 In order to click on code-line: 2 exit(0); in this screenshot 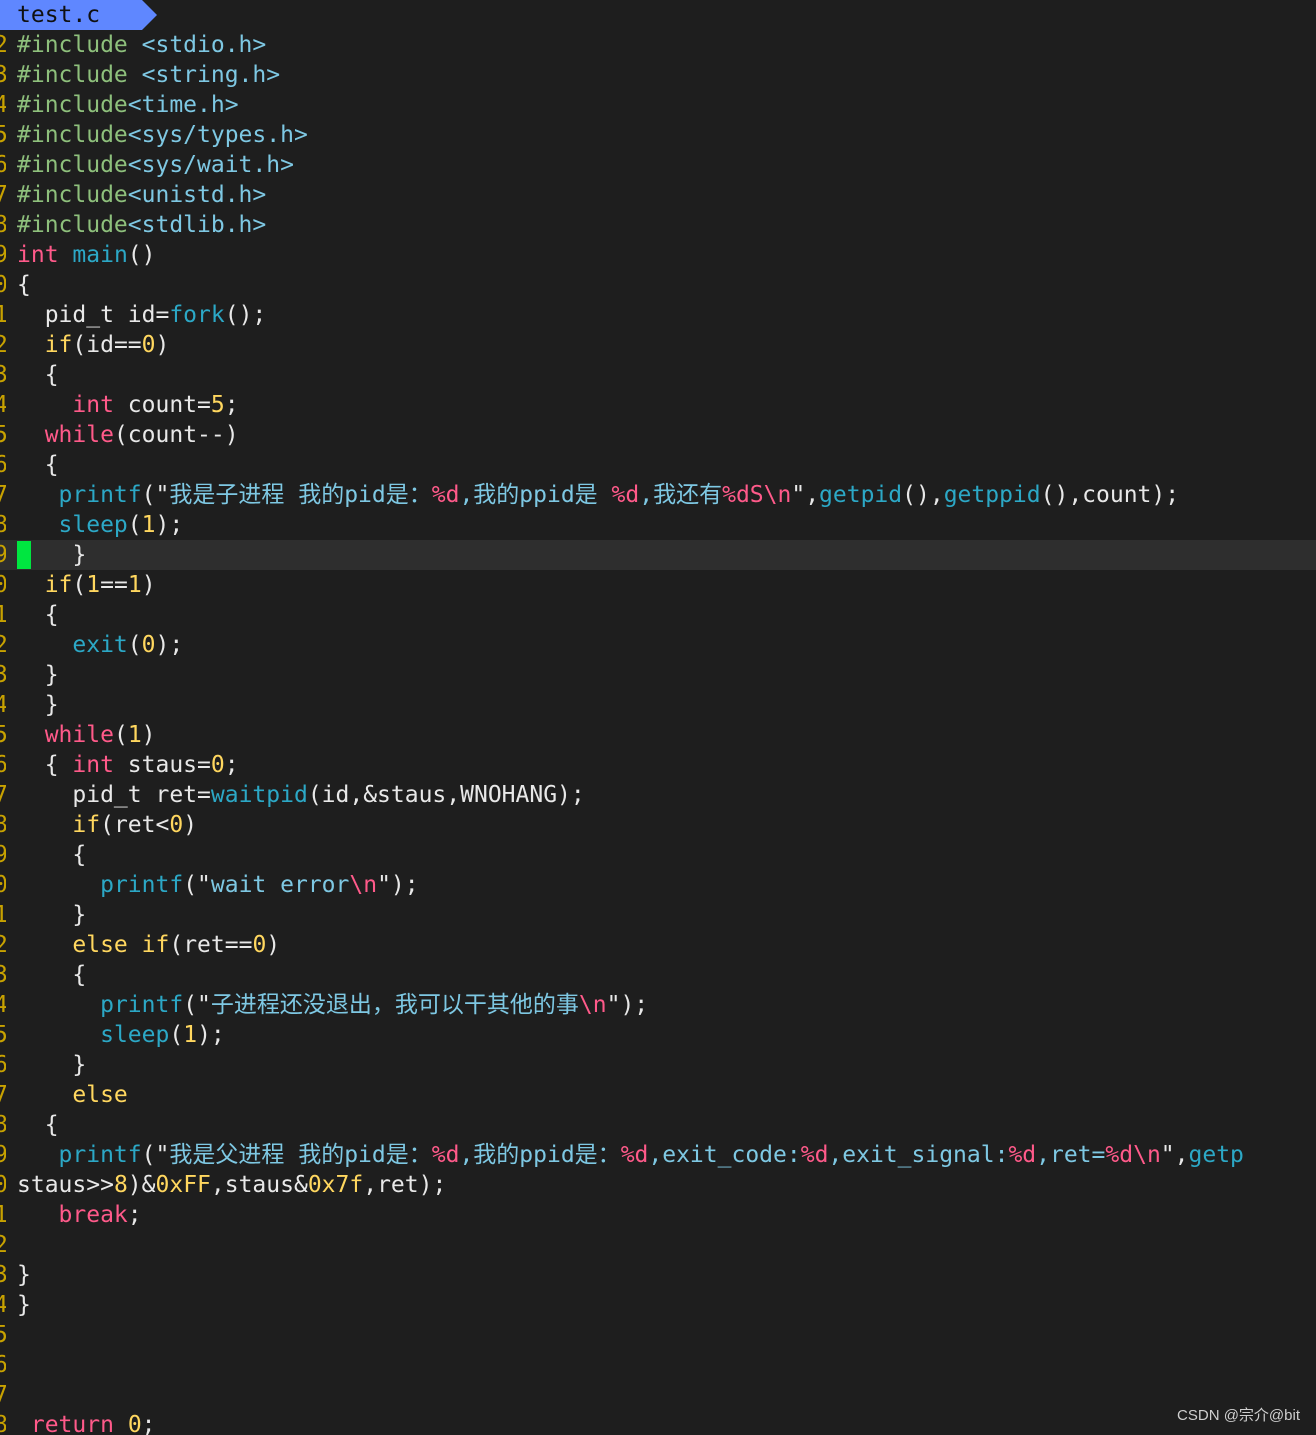, I will do `click(658, 645)`.